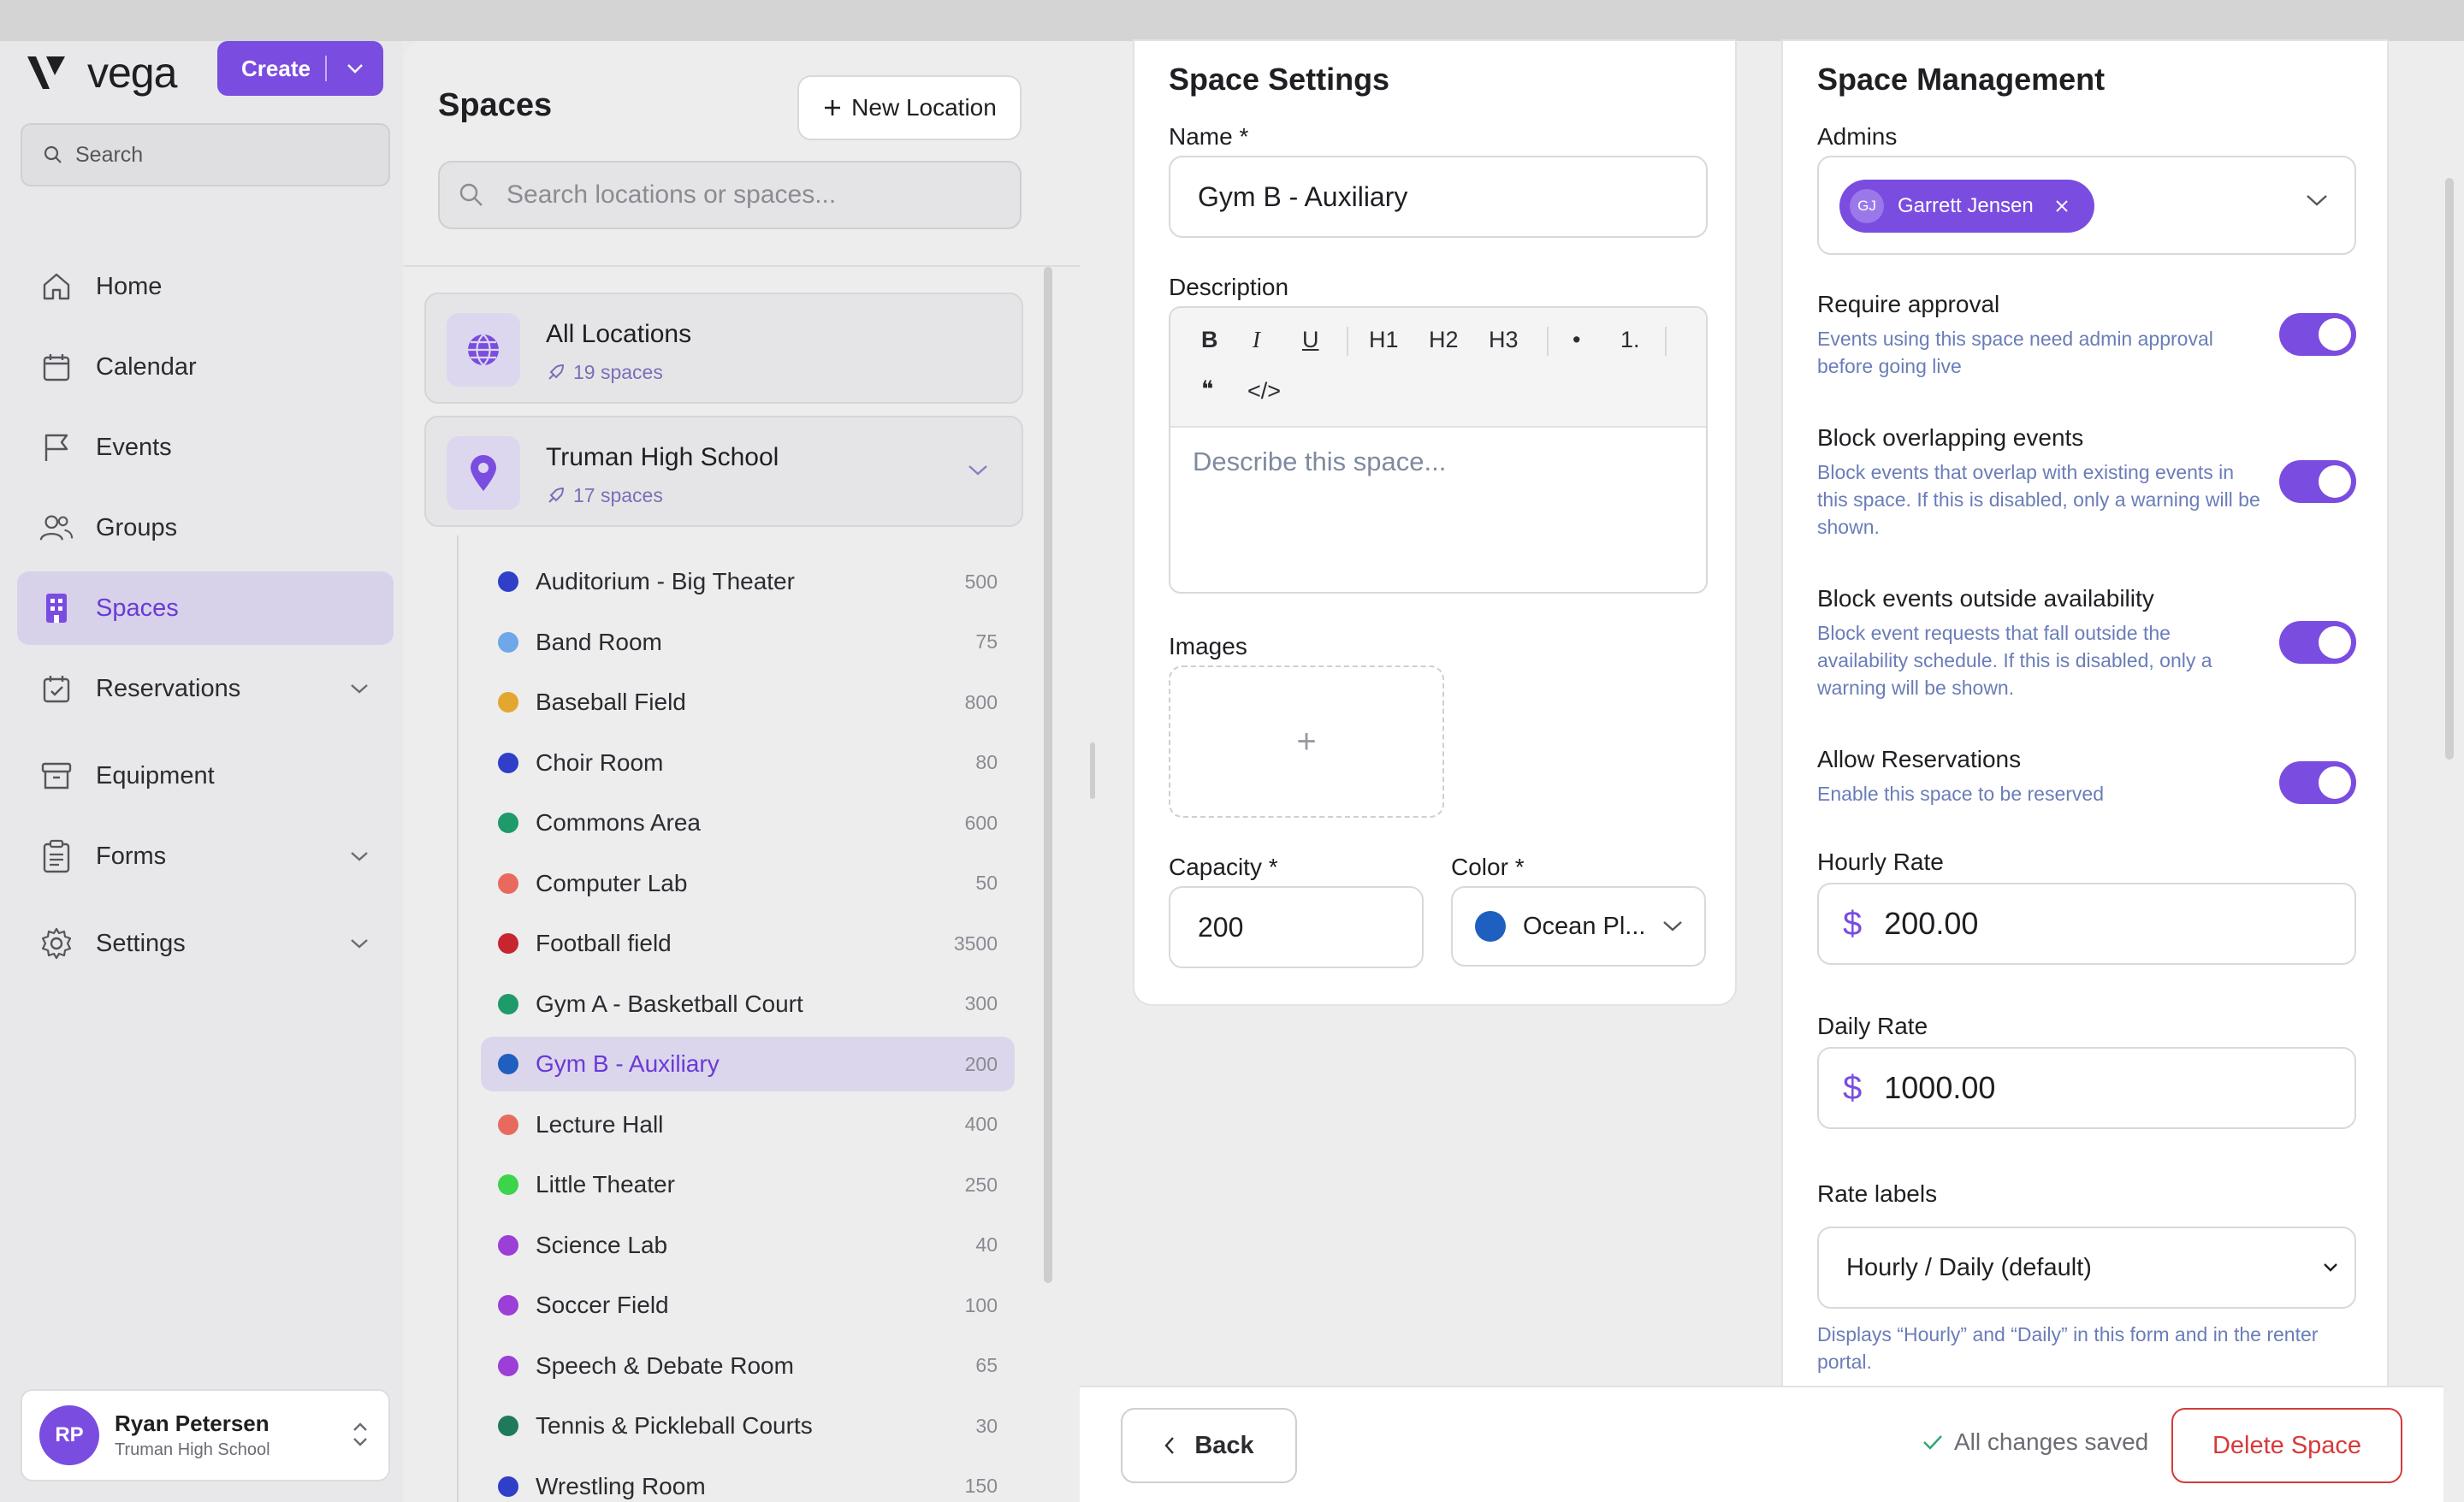  Describe the element at coordinates (924, 107) in the screenshot. I see `new-location-label: New Location` at that location.